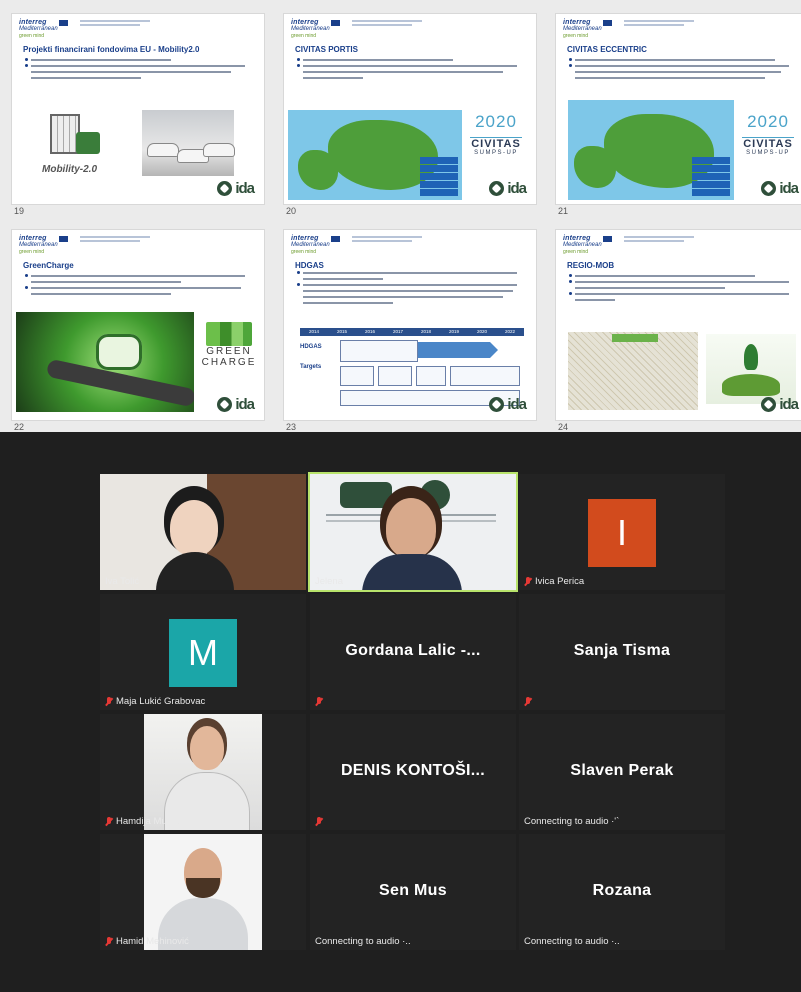  I want to click on participant-tile-iva: Iva Tolić, so click(203, 532).